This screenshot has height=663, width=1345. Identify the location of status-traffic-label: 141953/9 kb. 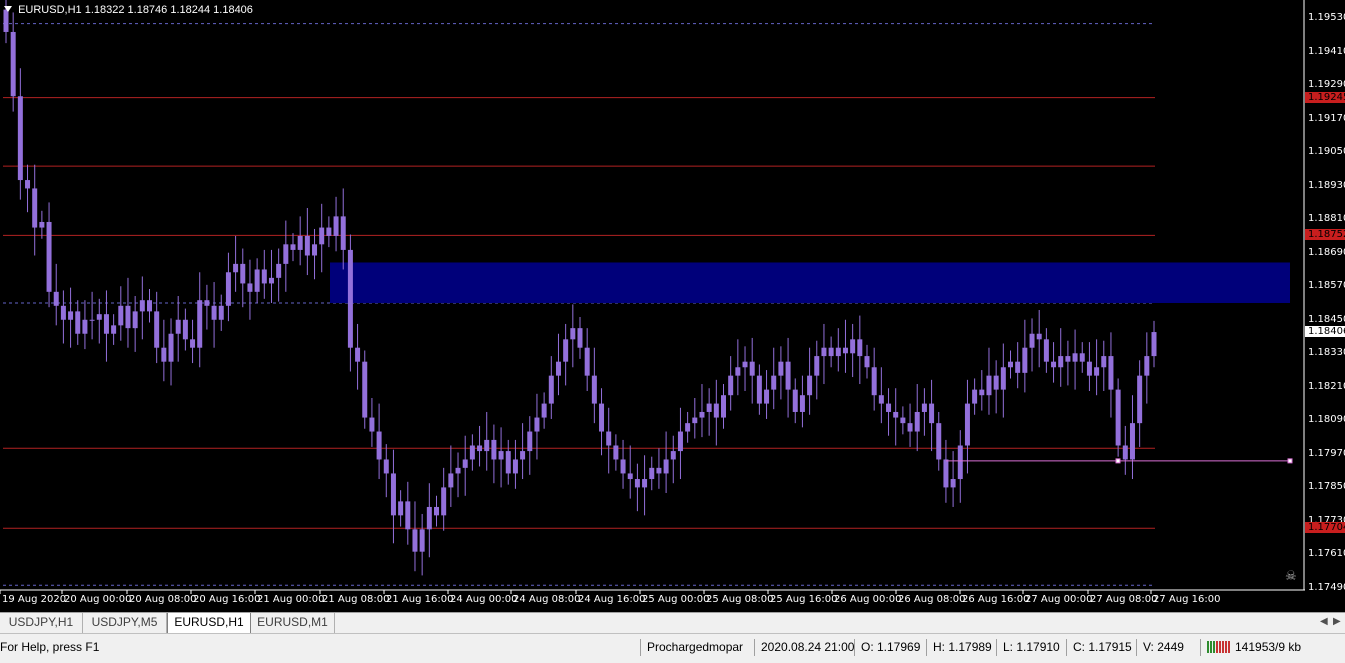
(1268, 647).